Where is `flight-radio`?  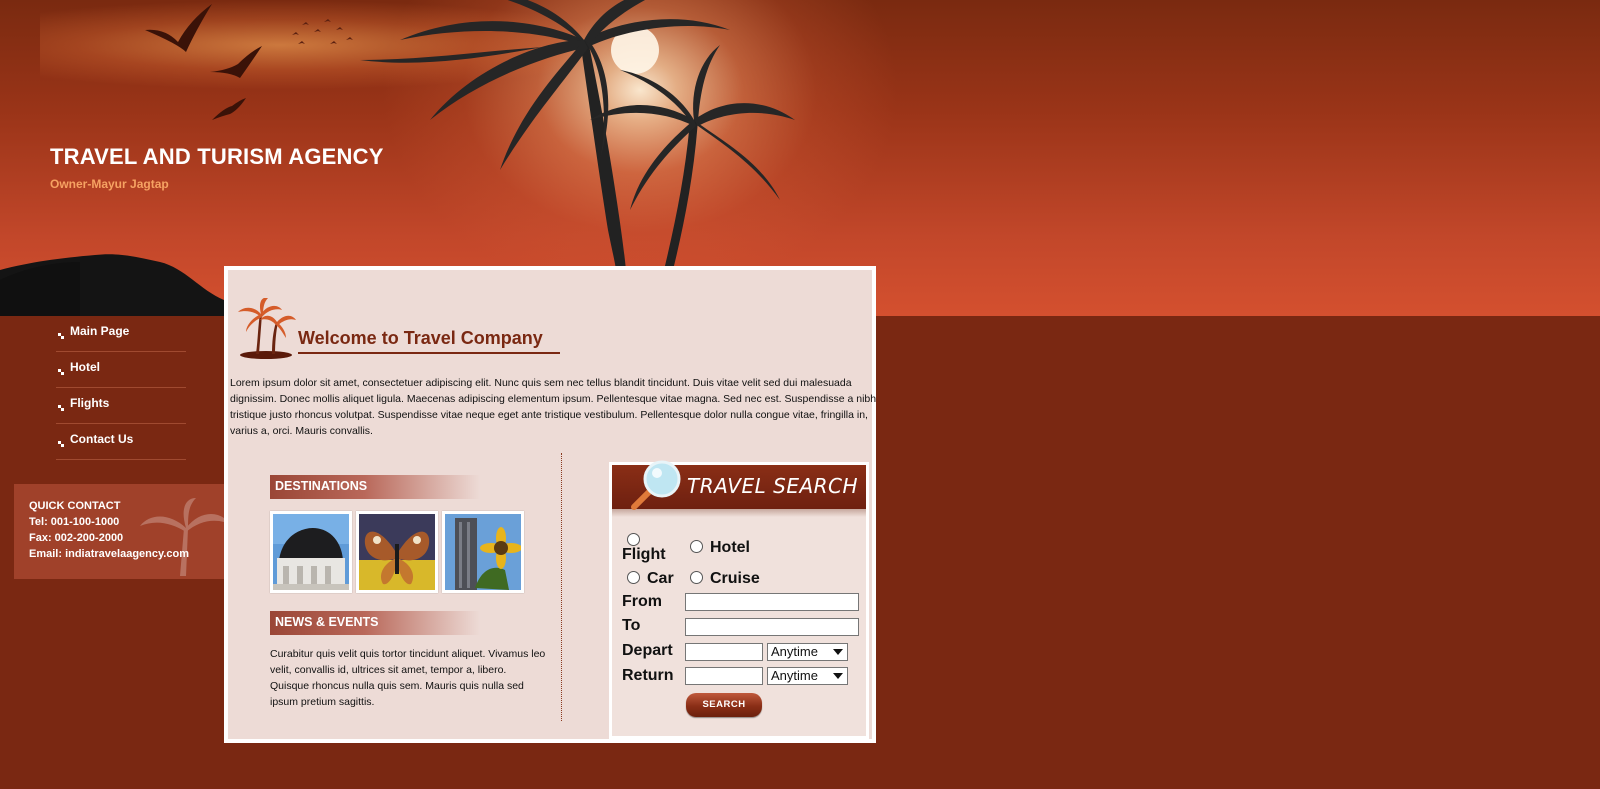
flight-radio is located at coordinates (633, 539).